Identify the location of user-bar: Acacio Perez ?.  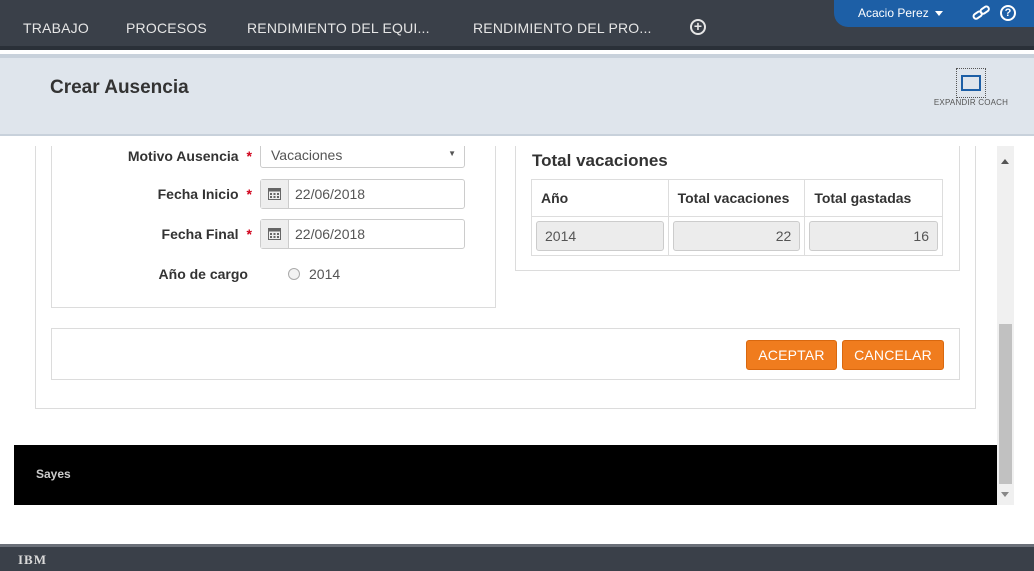
(934, 13).